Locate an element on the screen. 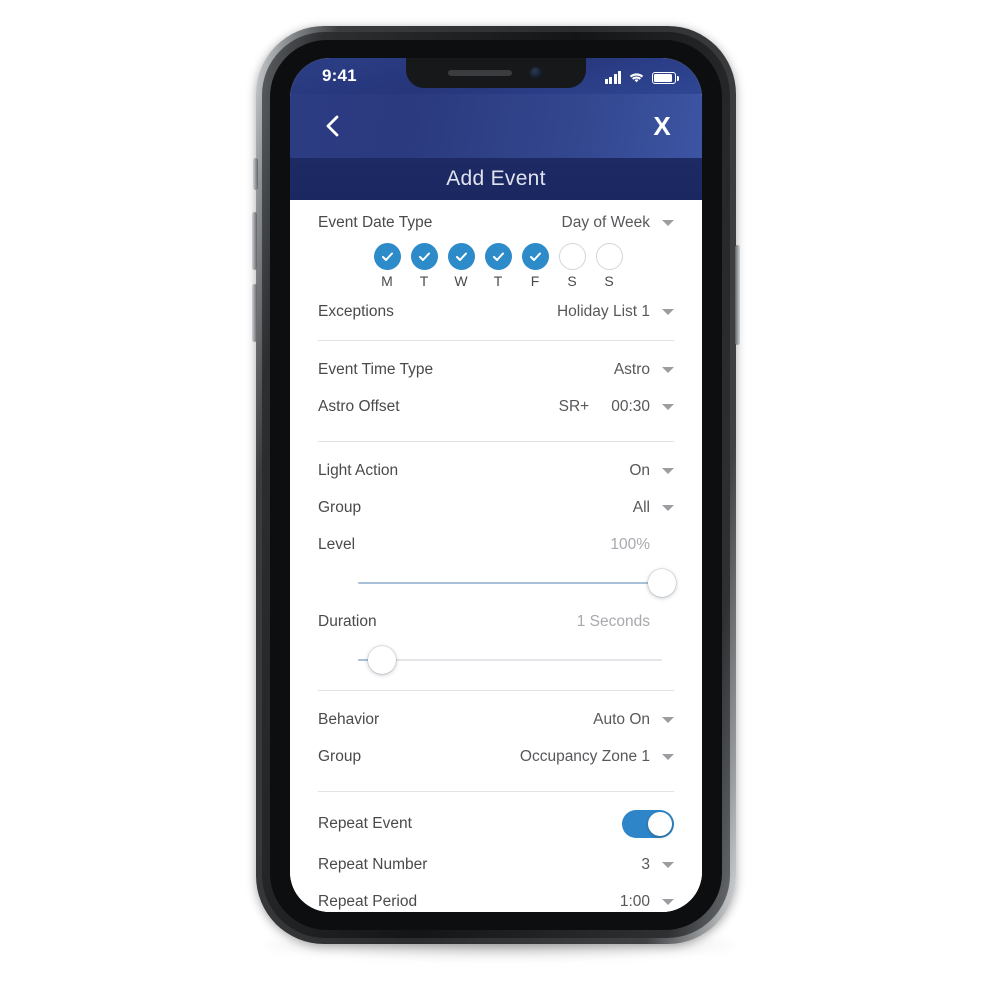 The image size is (1000, 1000). status-icons is located at coordinates (642, 75).